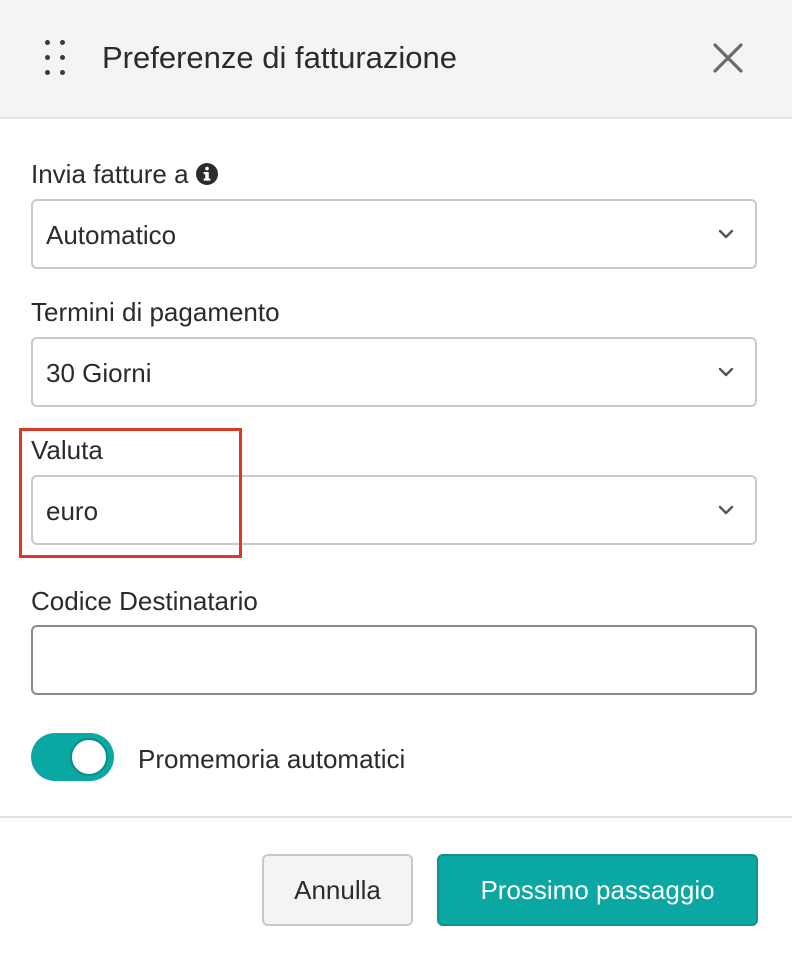 The image size is (792, 958). I want to click on dialog-header: Preferenze di fatturazione, so click(396, 59).